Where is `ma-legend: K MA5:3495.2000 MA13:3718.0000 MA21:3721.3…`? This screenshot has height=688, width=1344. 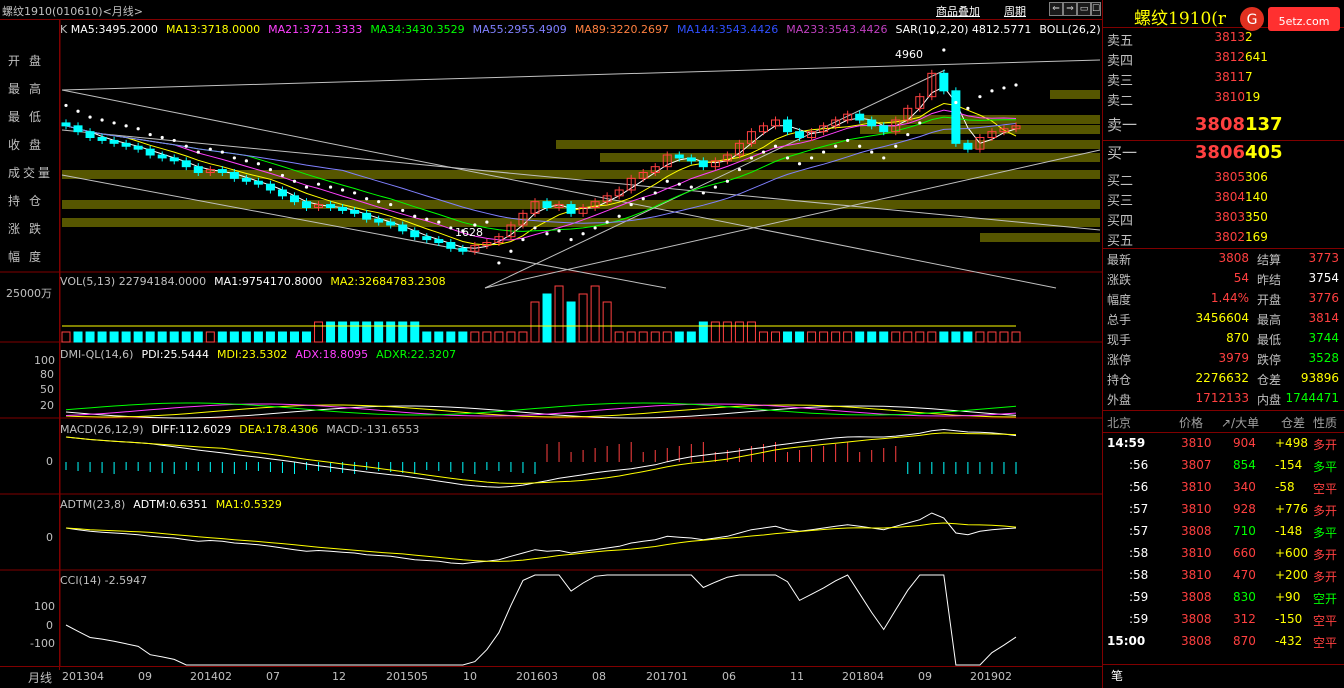 ma-legend: K MA5:3495.2000 MA13:3718.0000 MA21:3721.3… is located at coordinates (580, 30).